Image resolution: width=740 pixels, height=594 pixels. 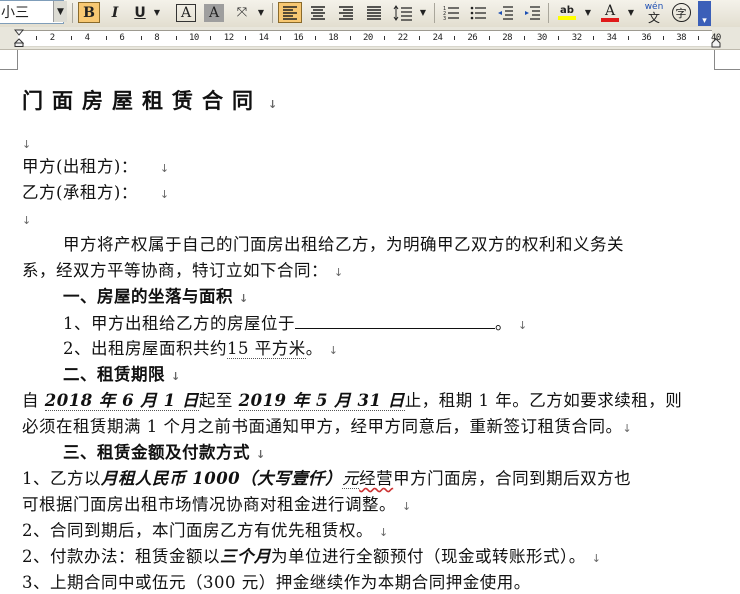 What do you see at coordinates (507, 38) in the screenshot?
I see `ruler-number: 28` at bounding box center [507, 38].